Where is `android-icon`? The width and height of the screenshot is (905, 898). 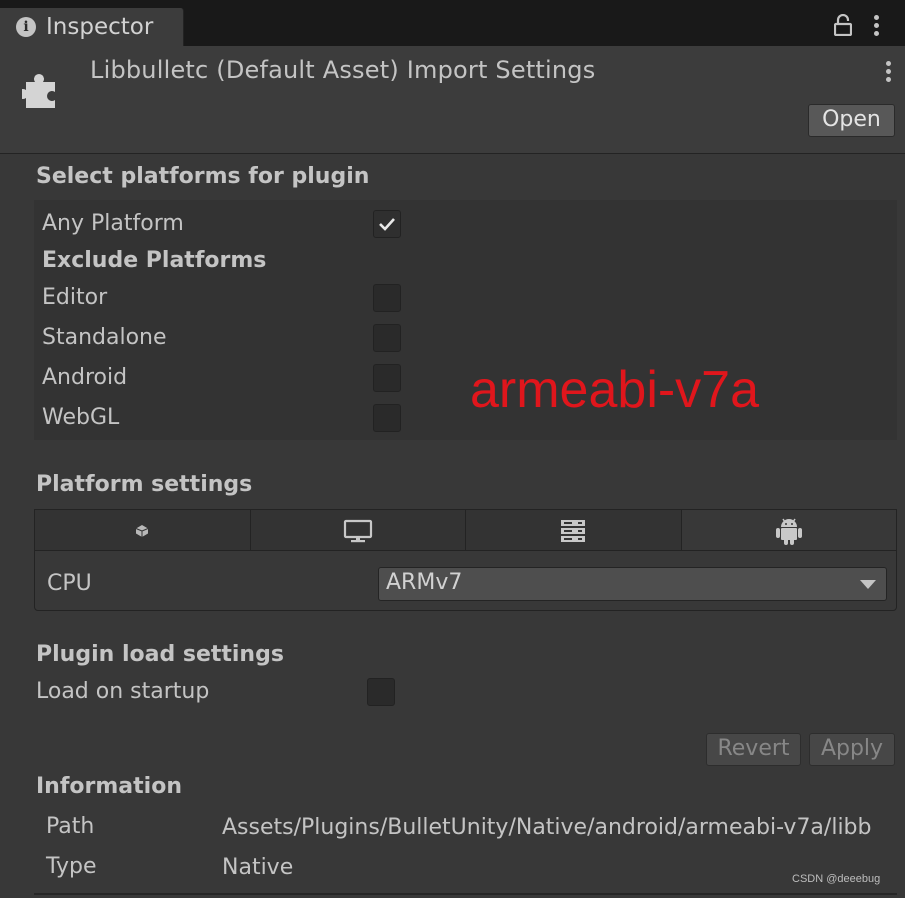 android-icon is located at coordinates (788, 531).